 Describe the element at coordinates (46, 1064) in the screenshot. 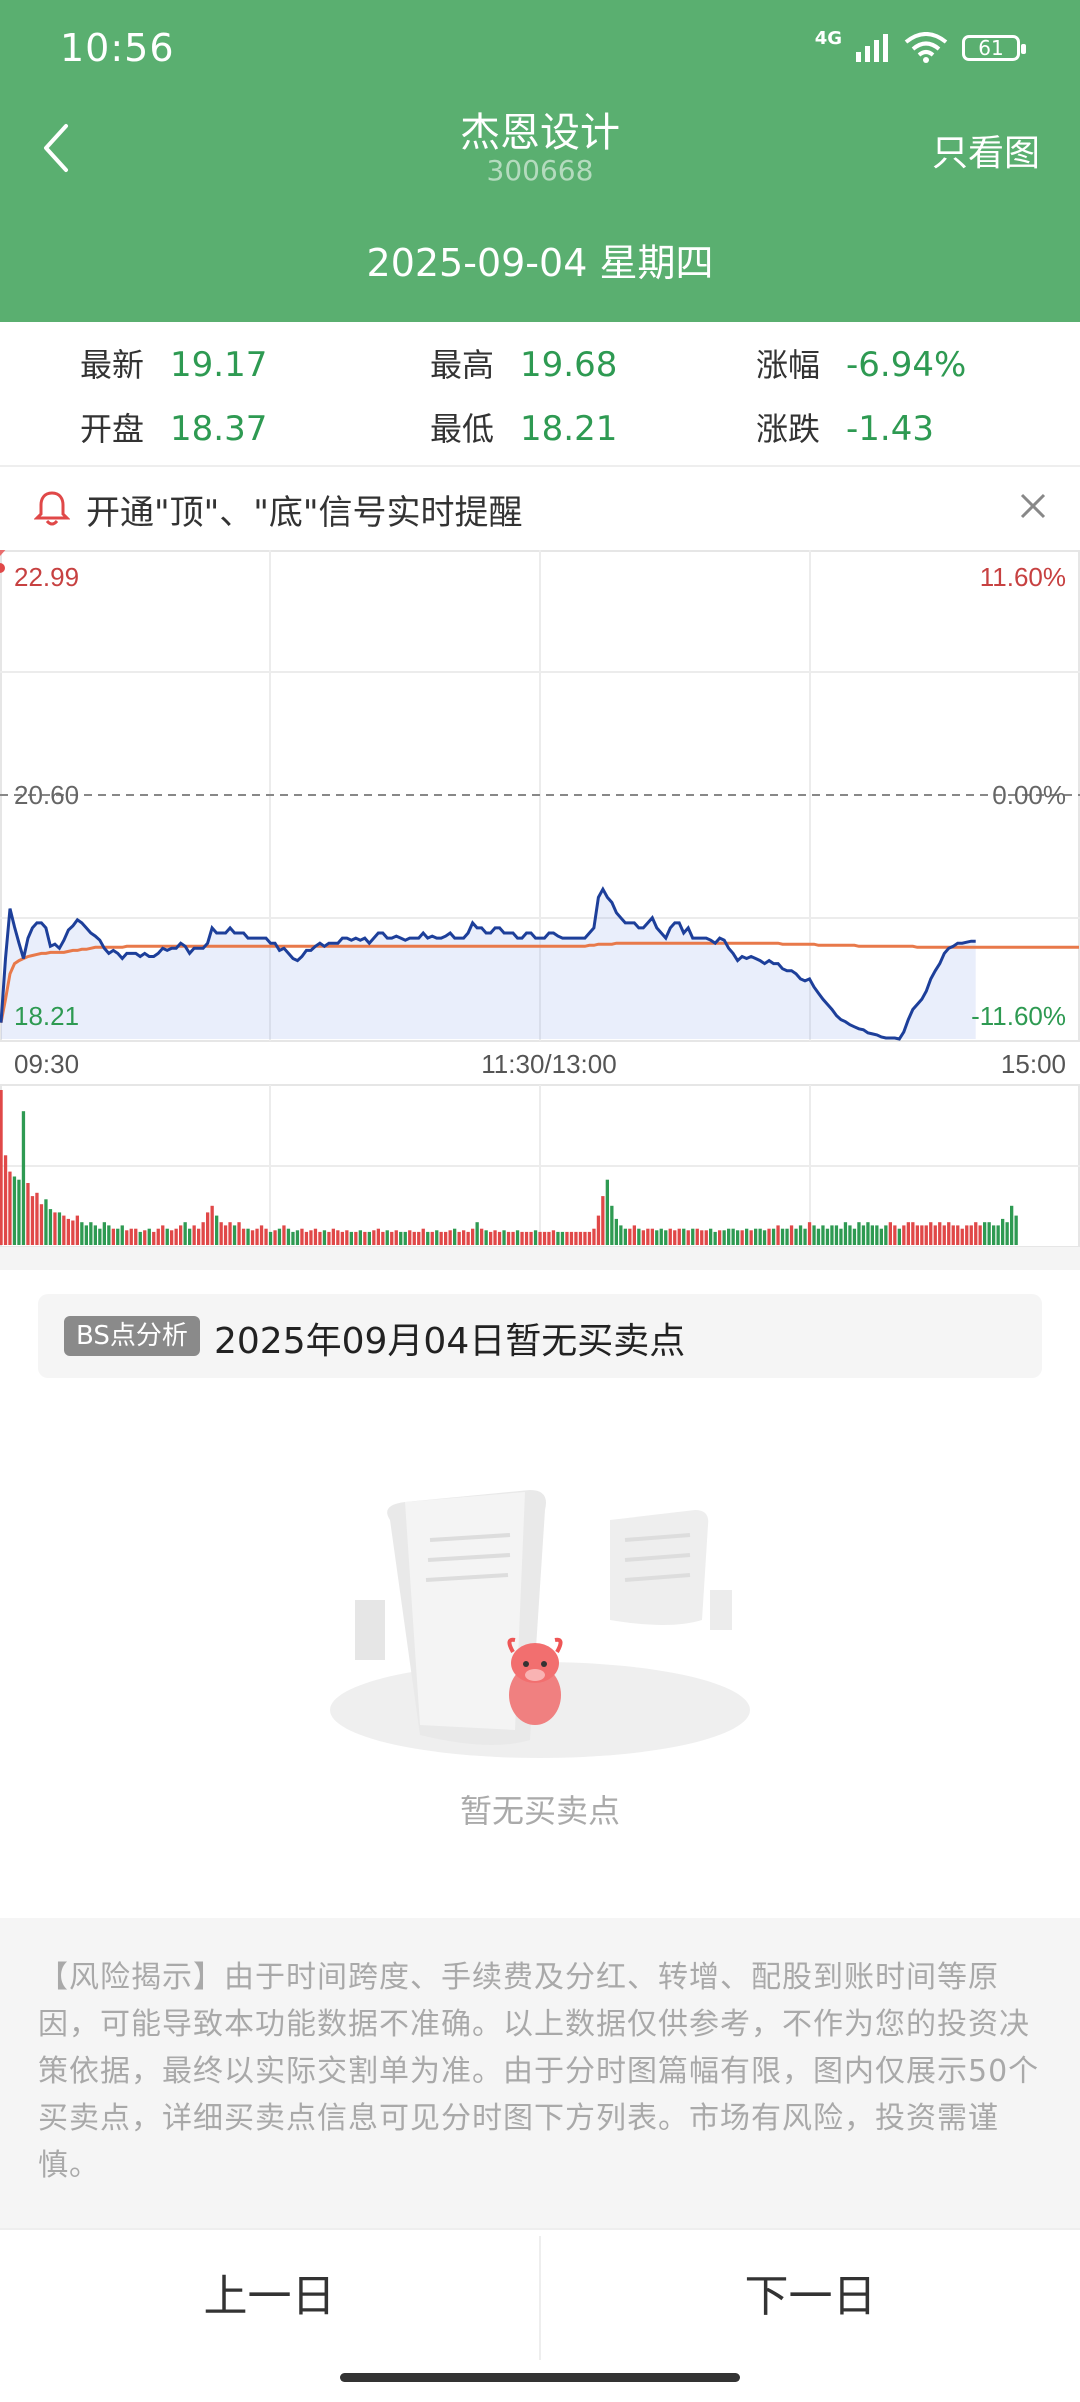

I see `x-label-open: 09:30` at that location.